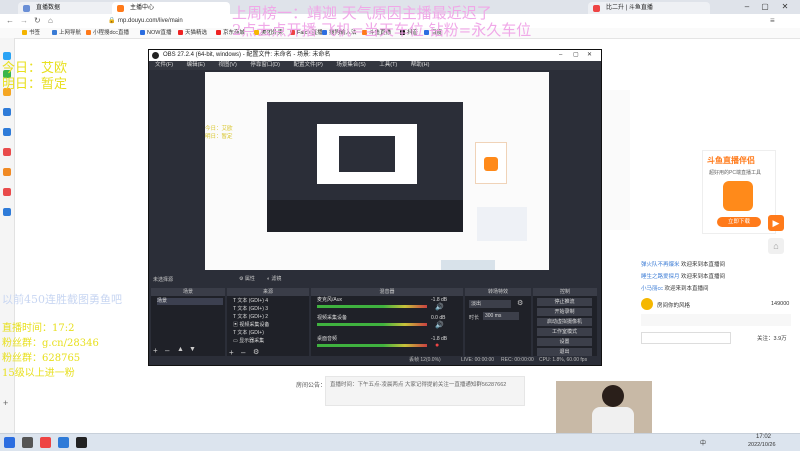  I want to click on source-item: ▣ 视频采集设备, so click(251, 325).